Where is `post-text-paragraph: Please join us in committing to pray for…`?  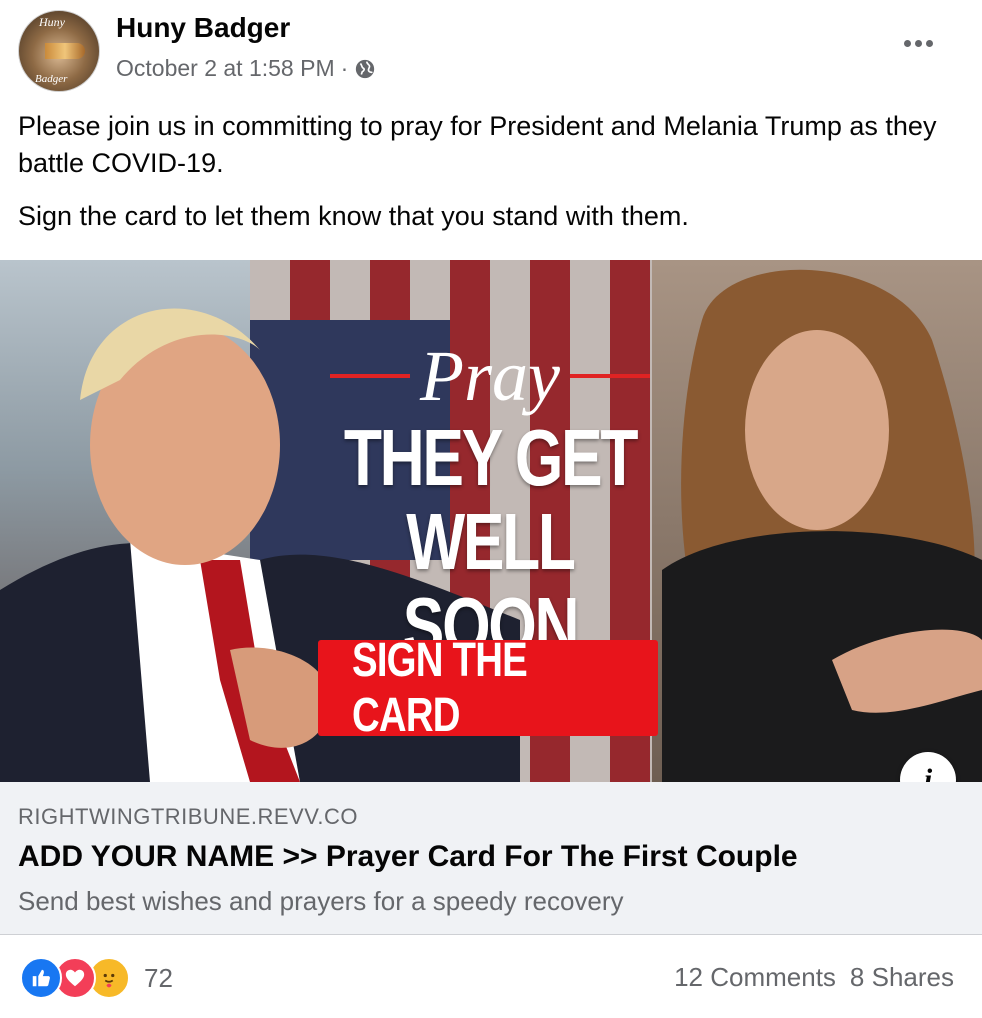 post-text-paragraph: Please join us in committing to pray for… is located at coordinates (477, 144).